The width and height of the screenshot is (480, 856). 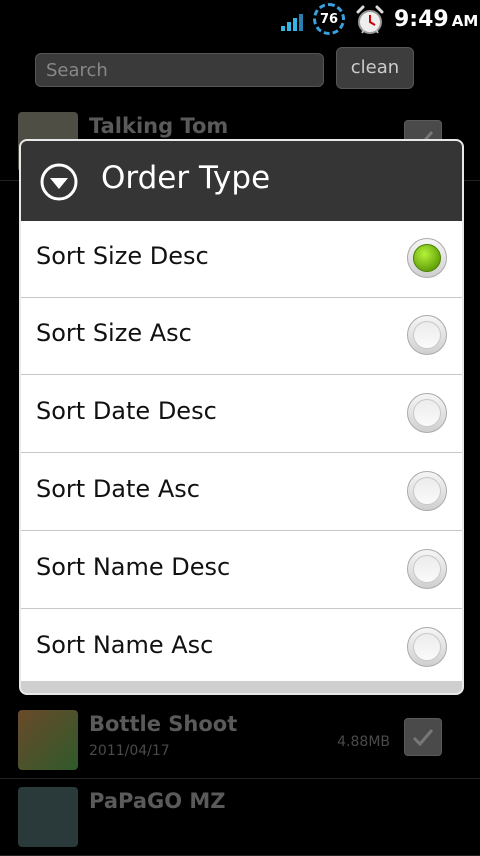 What do you see at coordinates (241, 492) in the screenshot?
I see `option-sort-date-asc: Sort Date Asc` at bounding box center [241, 492].